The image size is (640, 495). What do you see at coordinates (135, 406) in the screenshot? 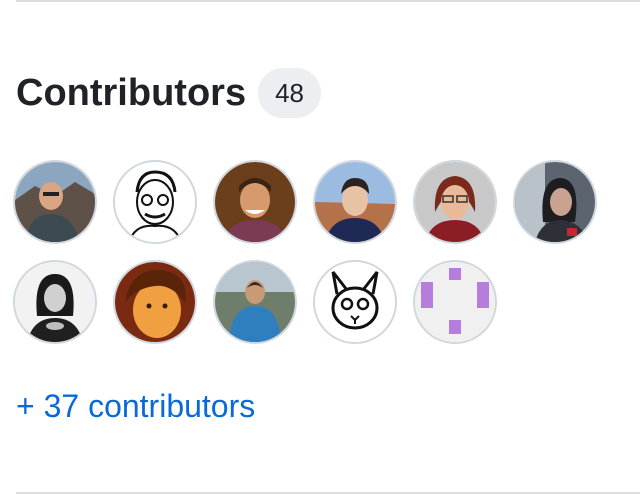
I see `more-contributors-link: + 37 contributors` at bounding box center [135, 406].